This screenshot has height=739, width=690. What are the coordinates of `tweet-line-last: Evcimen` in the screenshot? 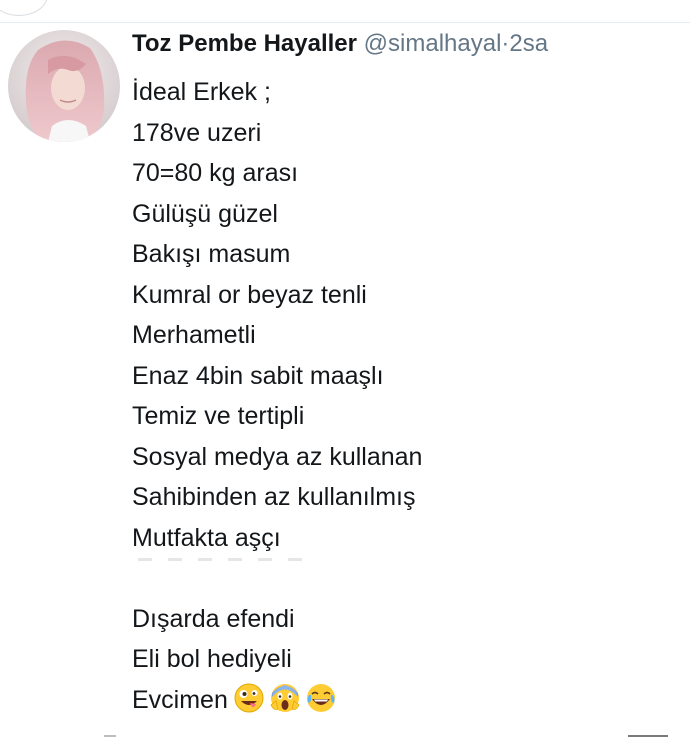 It's located at (407, 700).